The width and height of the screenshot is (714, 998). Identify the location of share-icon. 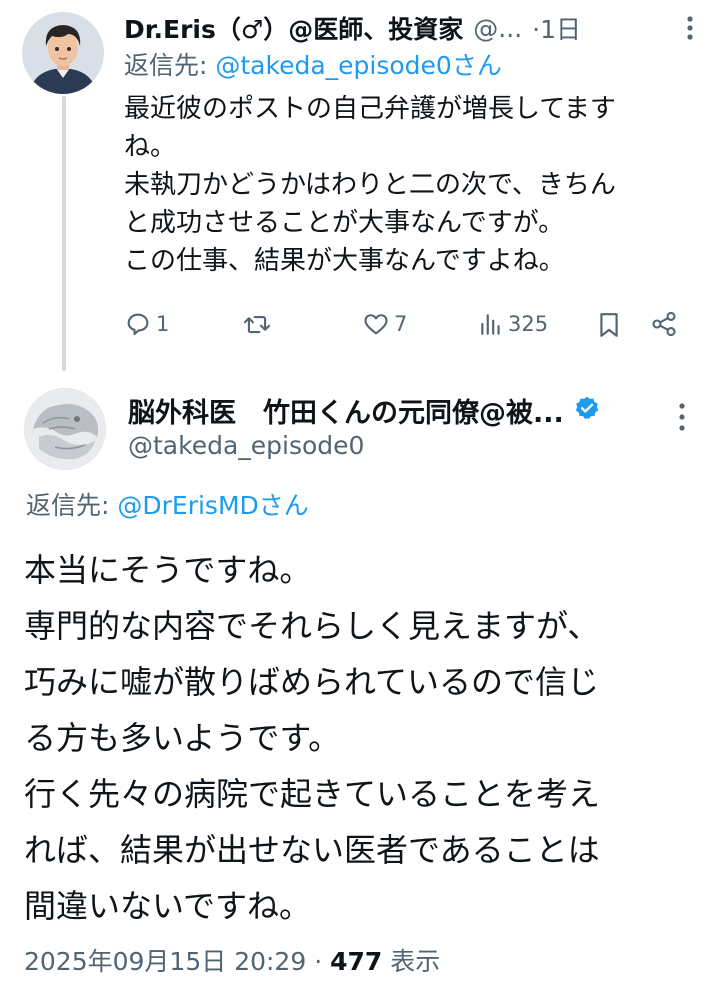
(664, 324).